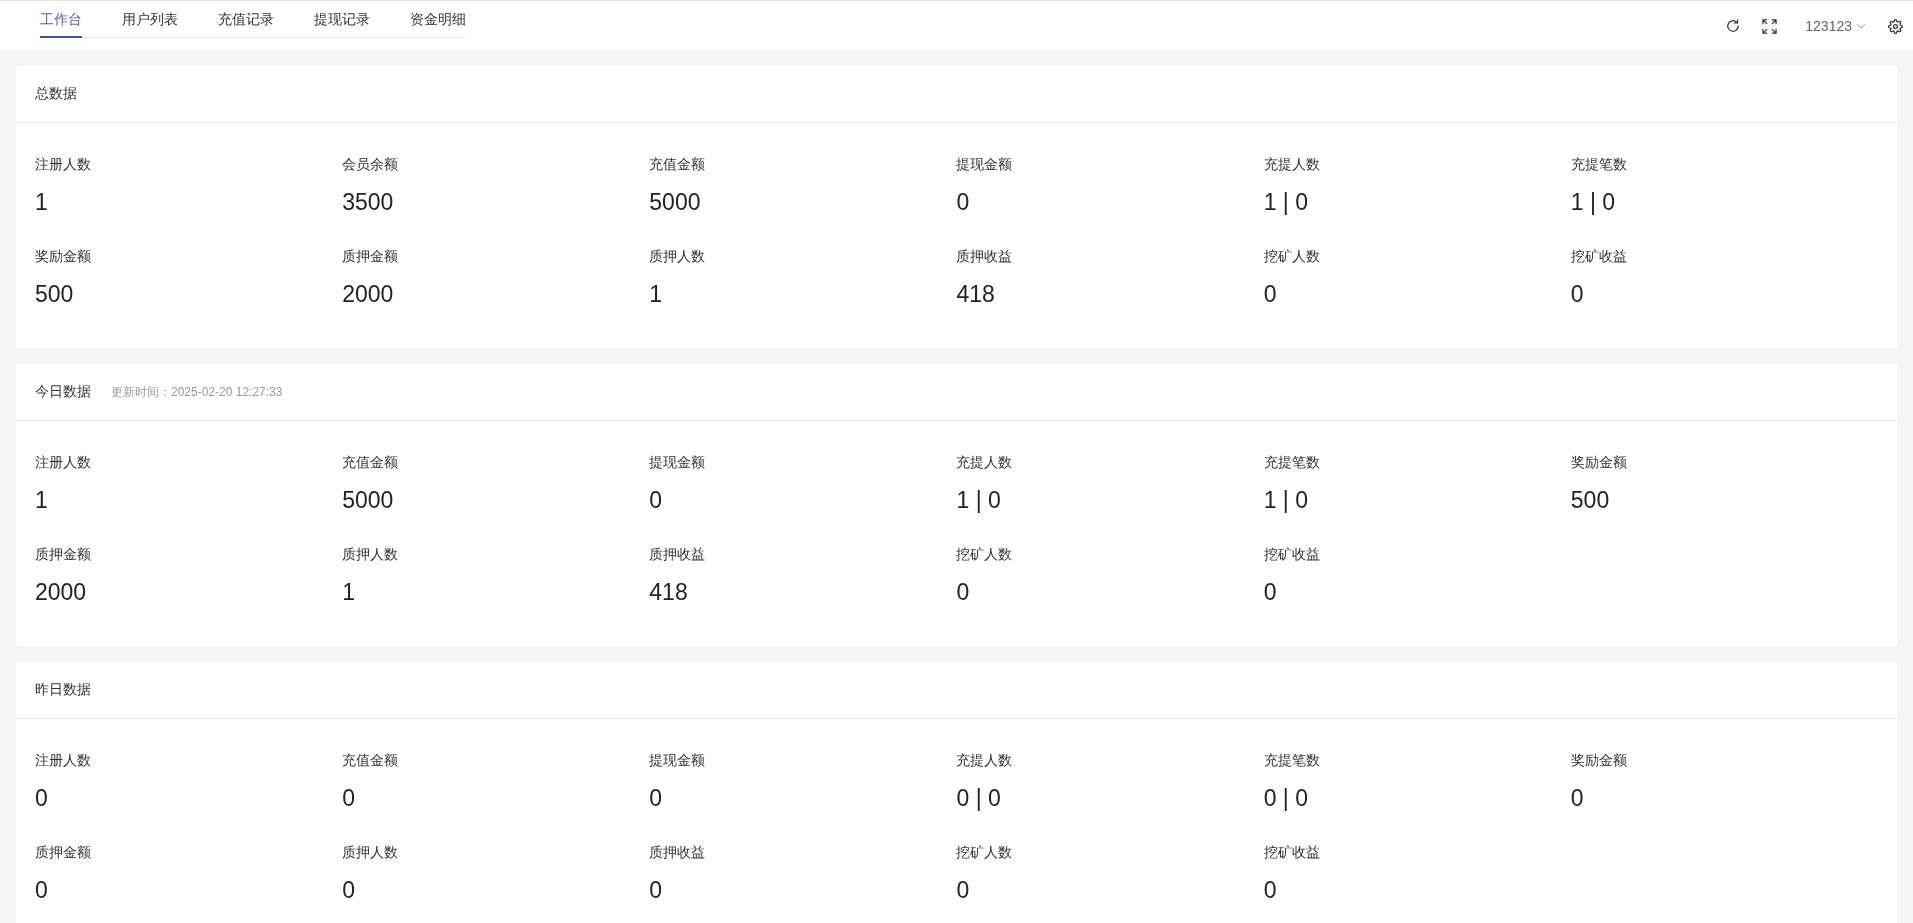  What do you see at coordinates (1835, 26) in the screenshot?
I see `user-menu: 123123` at bounding box center [1835, 26].